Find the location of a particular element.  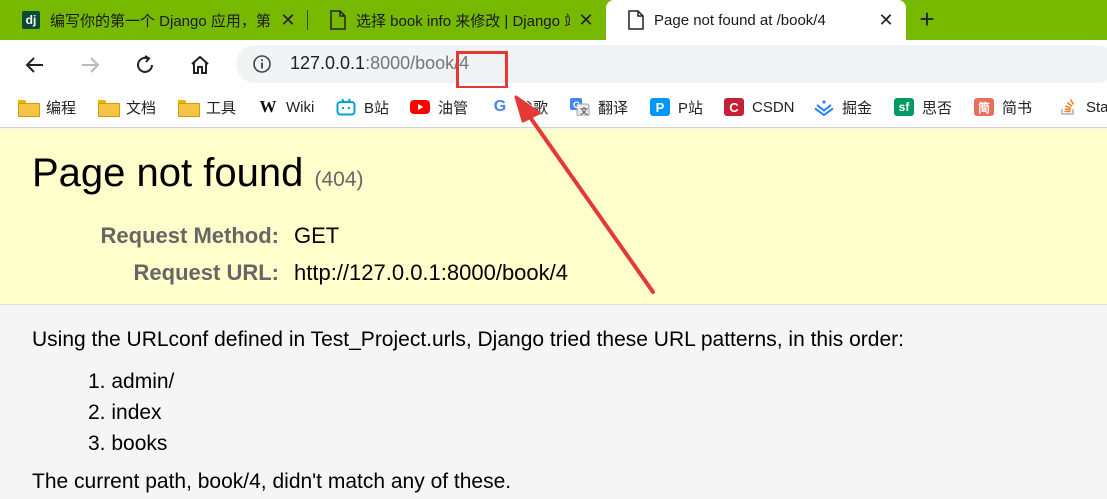

url-text: 127.0.0.1:8000/book/4 is located at coordinates (379, 63).